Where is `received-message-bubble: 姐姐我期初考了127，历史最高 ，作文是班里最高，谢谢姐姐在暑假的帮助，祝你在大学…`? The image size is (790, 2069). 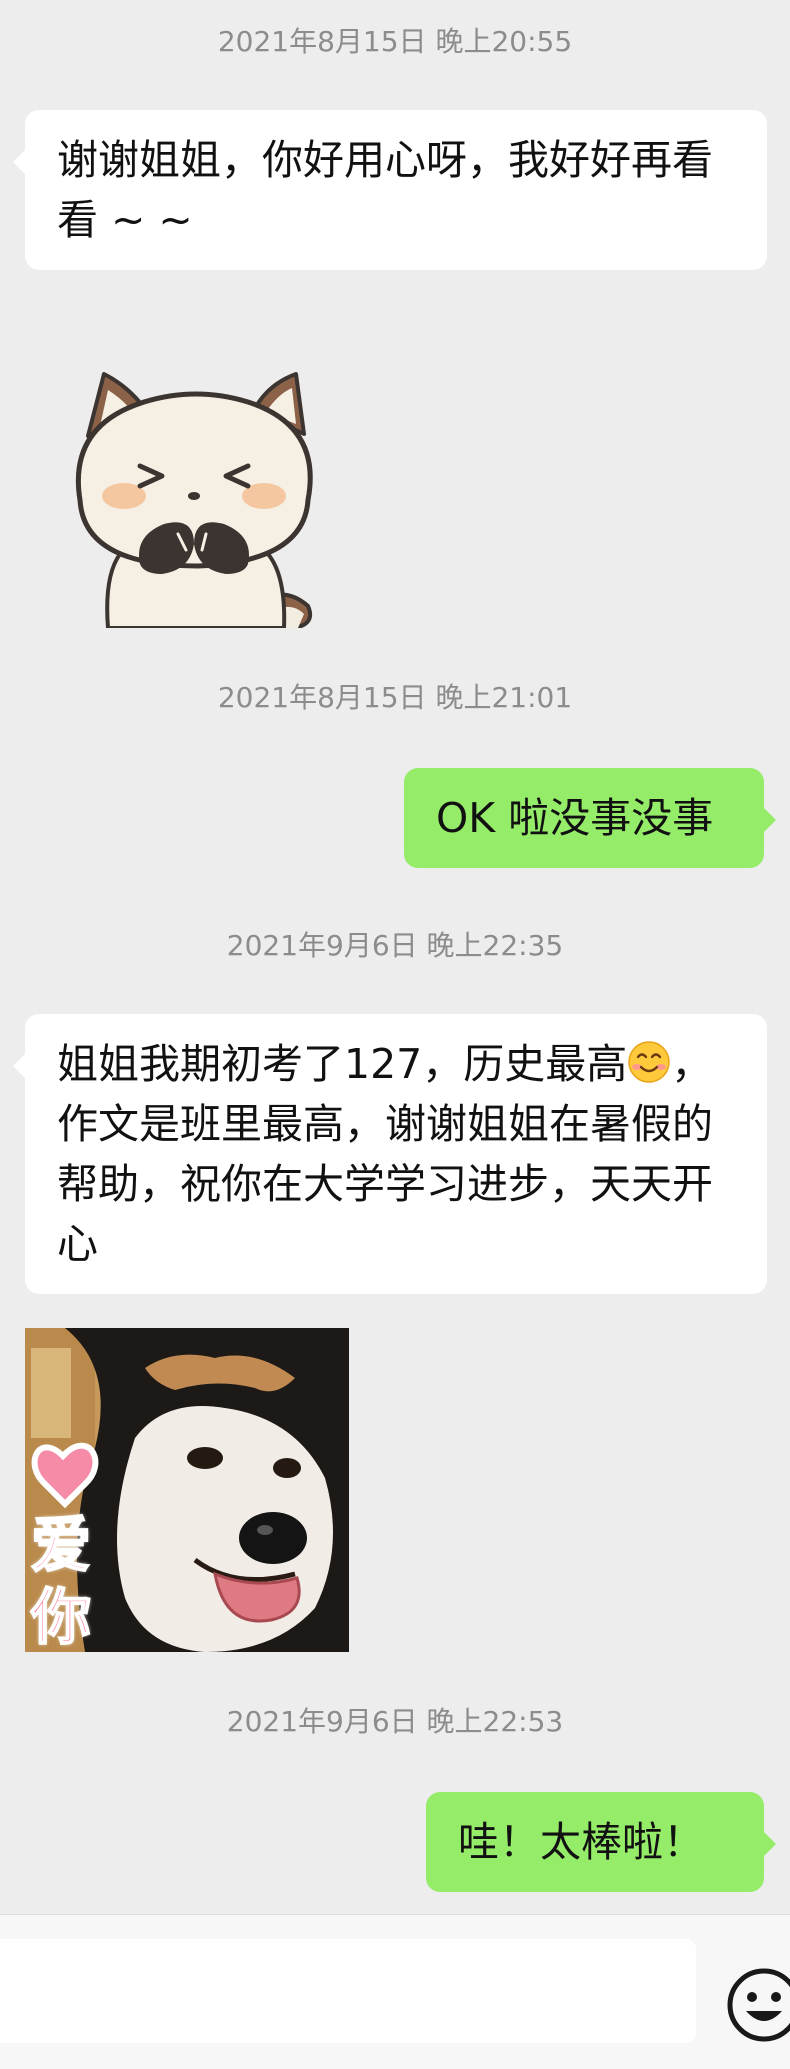 received-message-bubble: 姐姐我期初考了127，历史最高 ，作文是班里最高，谢谢姐姐在暑假的帮助，祝你在大学… is located at coordinates (390, 1154).